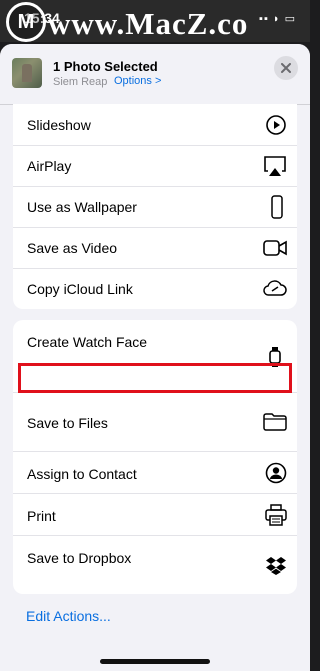 Image resolution: width=320 pixels, height=671 pixels. What do you see at coordinates (105, 66) in the screenshot?
I see `header-title: 1 Photo Selected` at bounding box center [105, 66].